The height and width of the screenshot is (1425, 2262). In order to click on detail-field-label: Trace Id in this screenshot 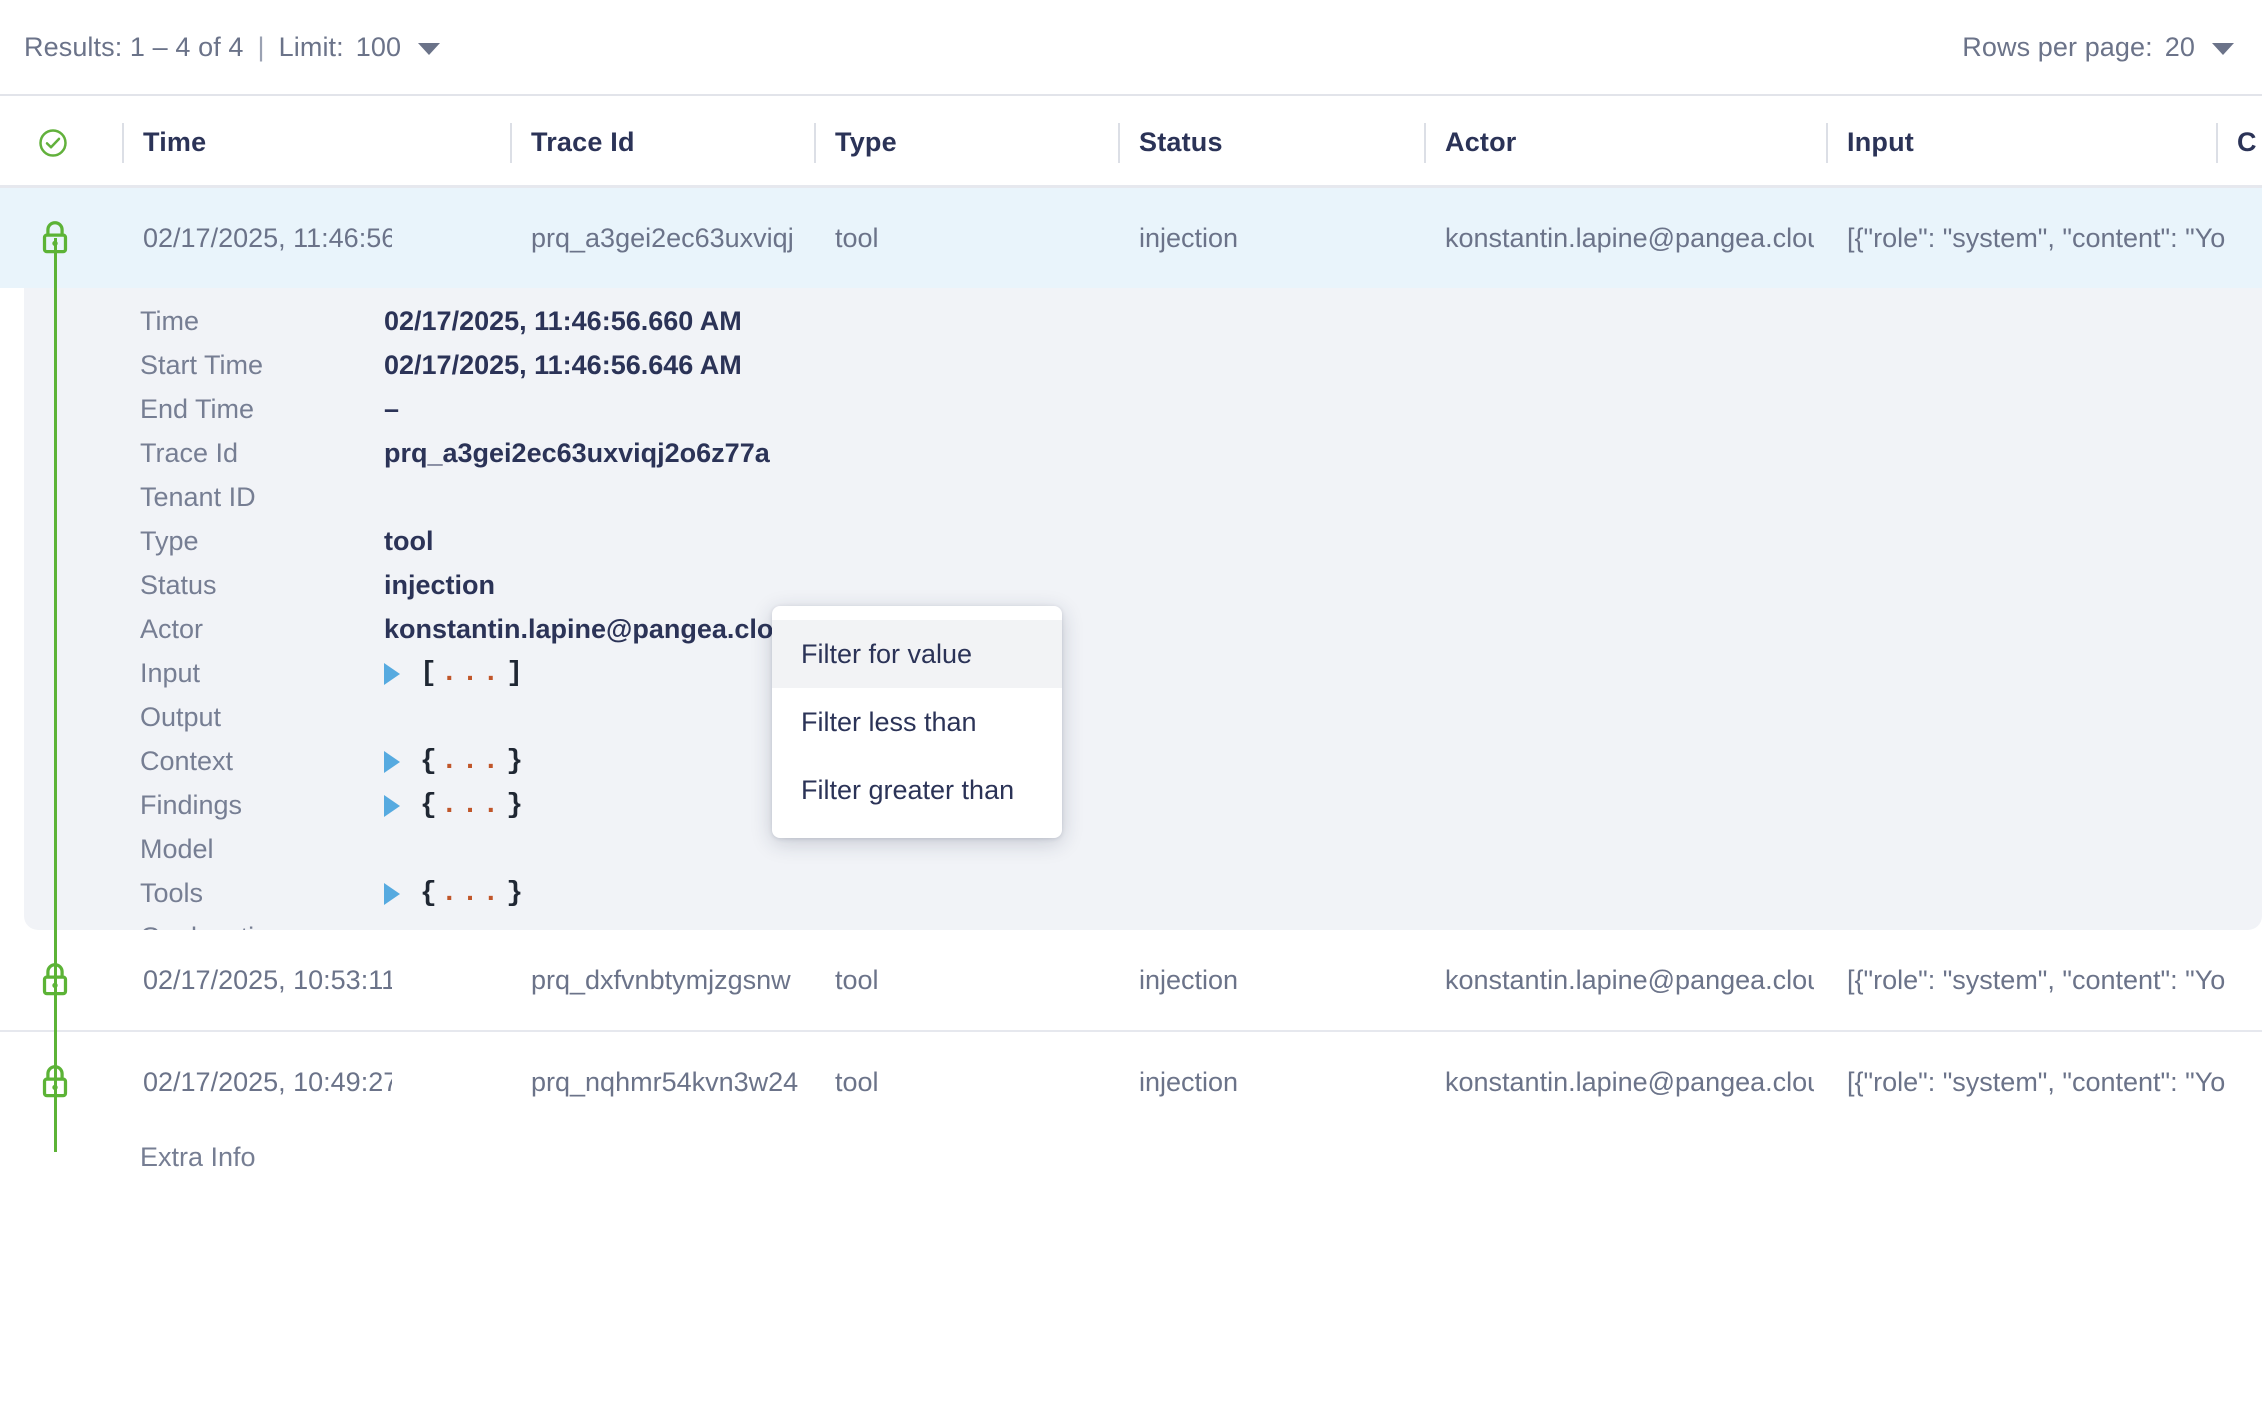, I will do `click(189, 453)`.